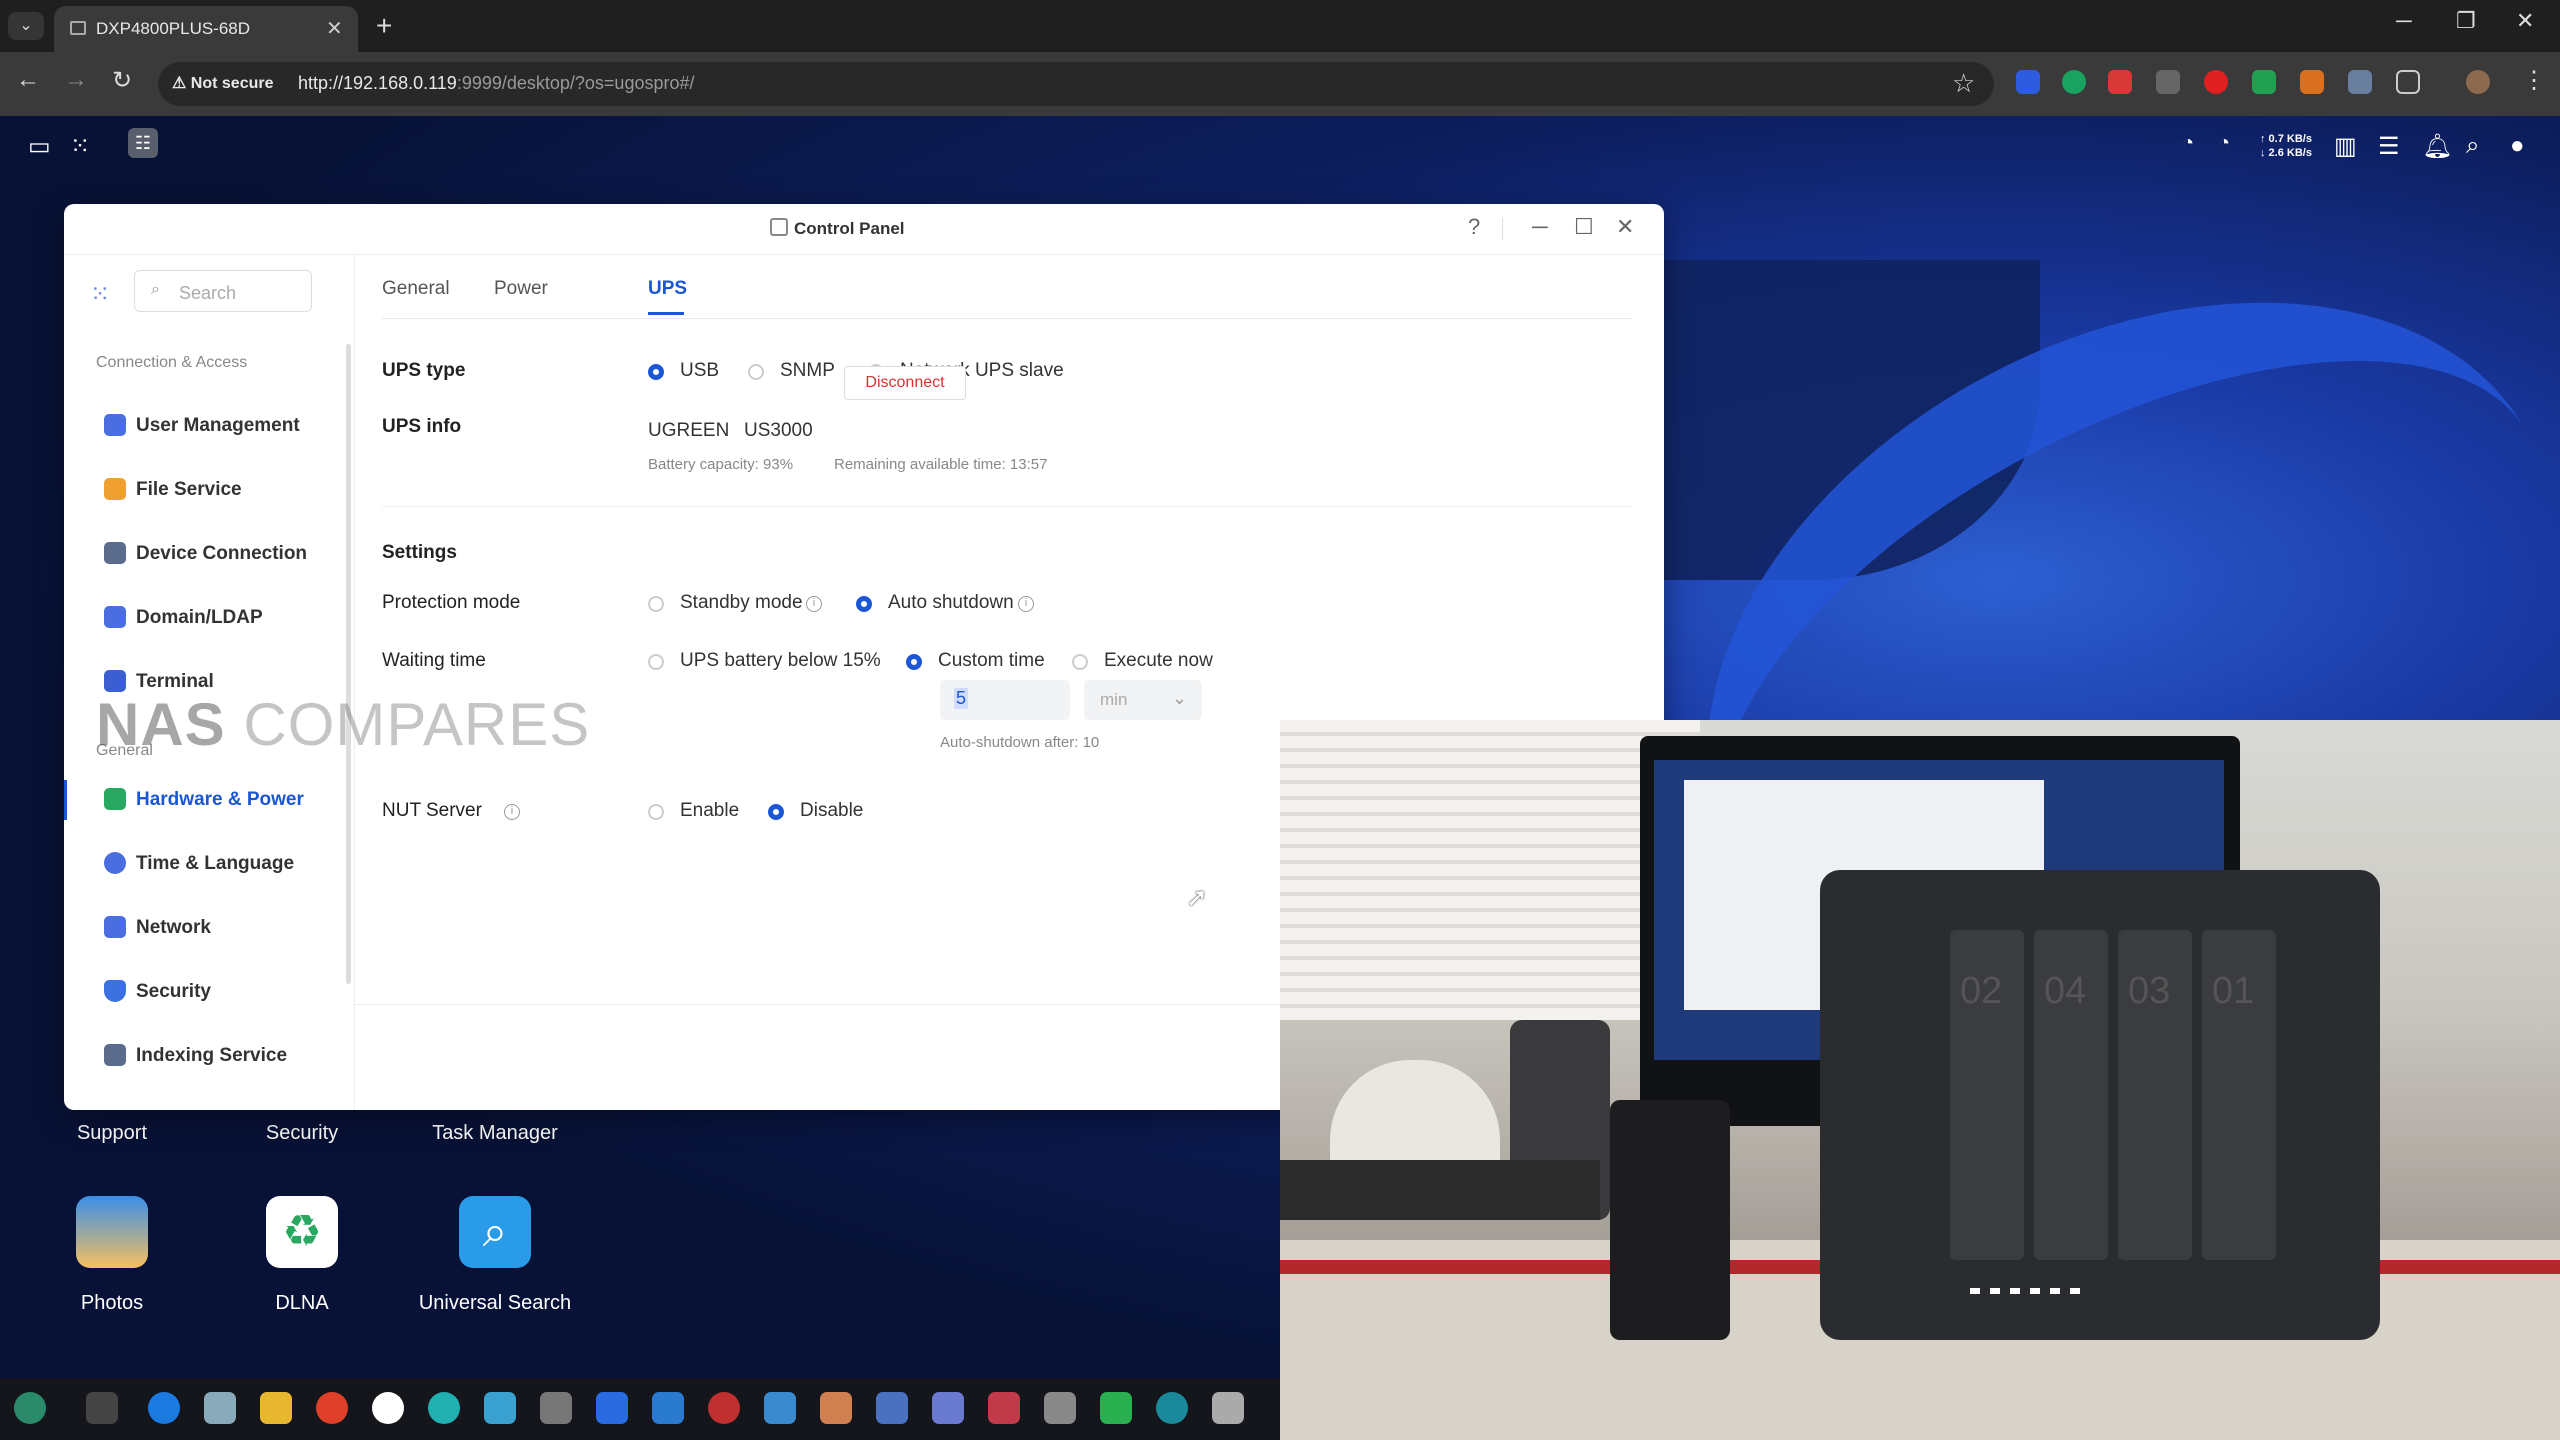  What do you see at coordinates (112, 1133) in the screenshot?
I see `desktop-label-support: Support` at bounding box center [112, 1133].